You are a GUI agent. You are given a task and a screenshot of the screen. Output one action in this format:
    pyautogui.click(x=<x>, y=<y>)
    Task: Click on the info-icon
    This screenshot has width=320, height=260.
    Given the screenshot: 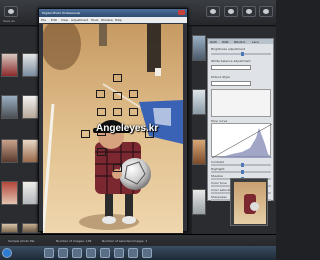 What is the action you would take?
    pyautogui.click(x=249, y=11)
    